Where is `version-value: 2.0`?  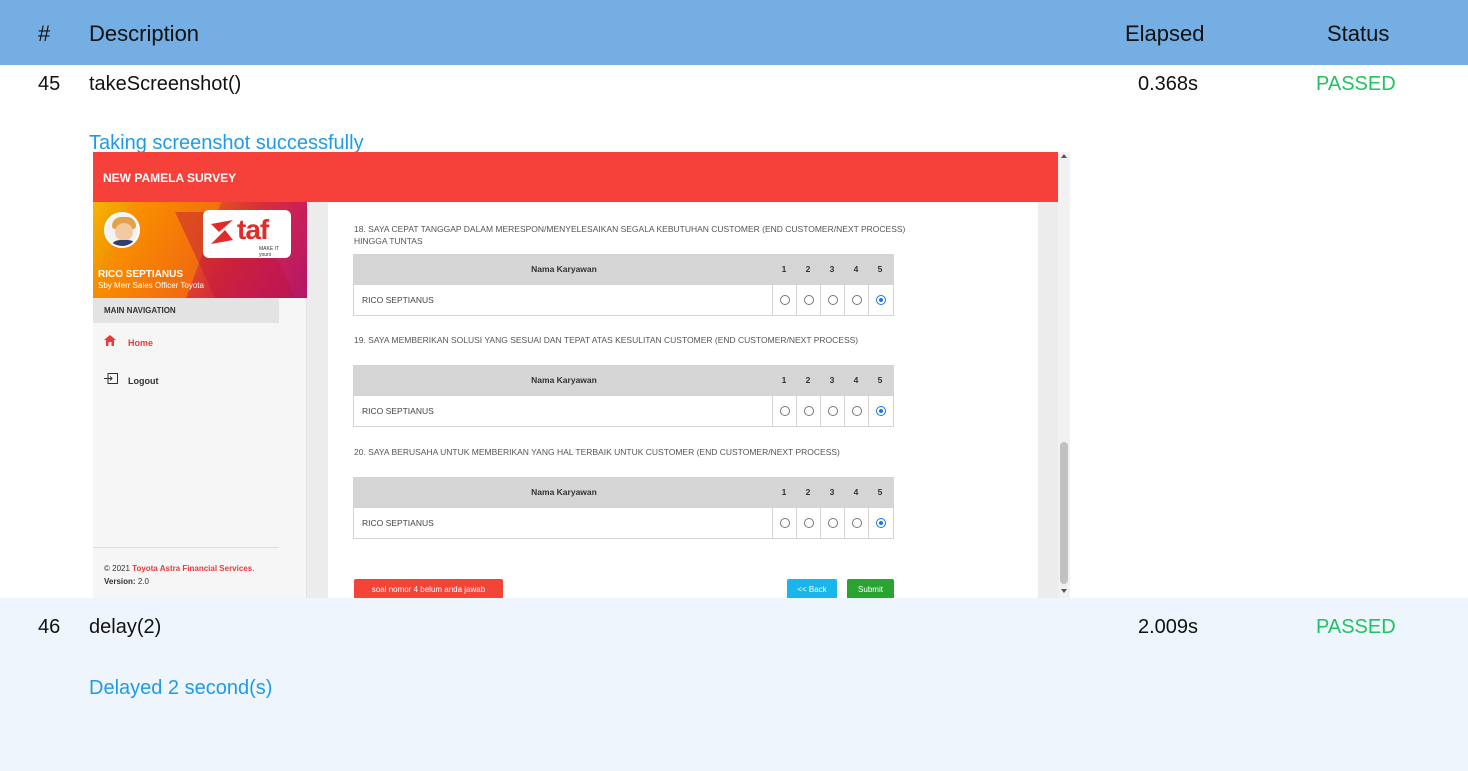 version-value: 2.0 is located at coordinates (143, 581).